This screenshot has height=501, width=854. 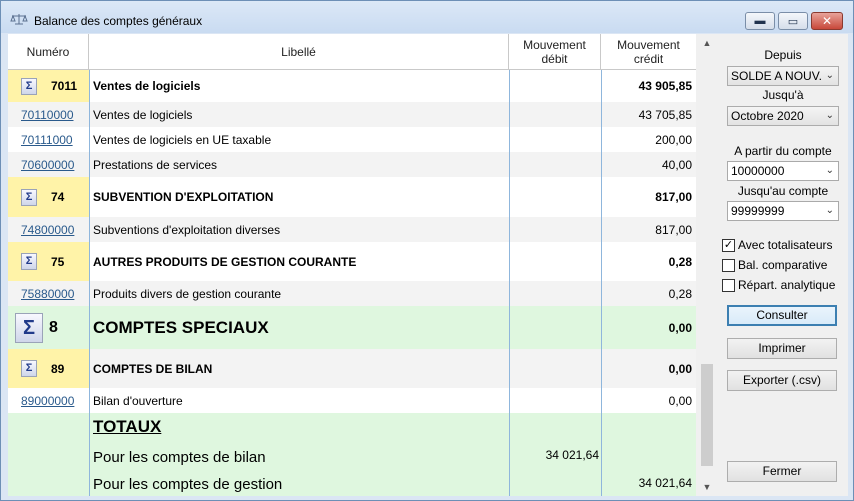 I want to click on row-credit: 43 705,85, so click(x=665, y=114).